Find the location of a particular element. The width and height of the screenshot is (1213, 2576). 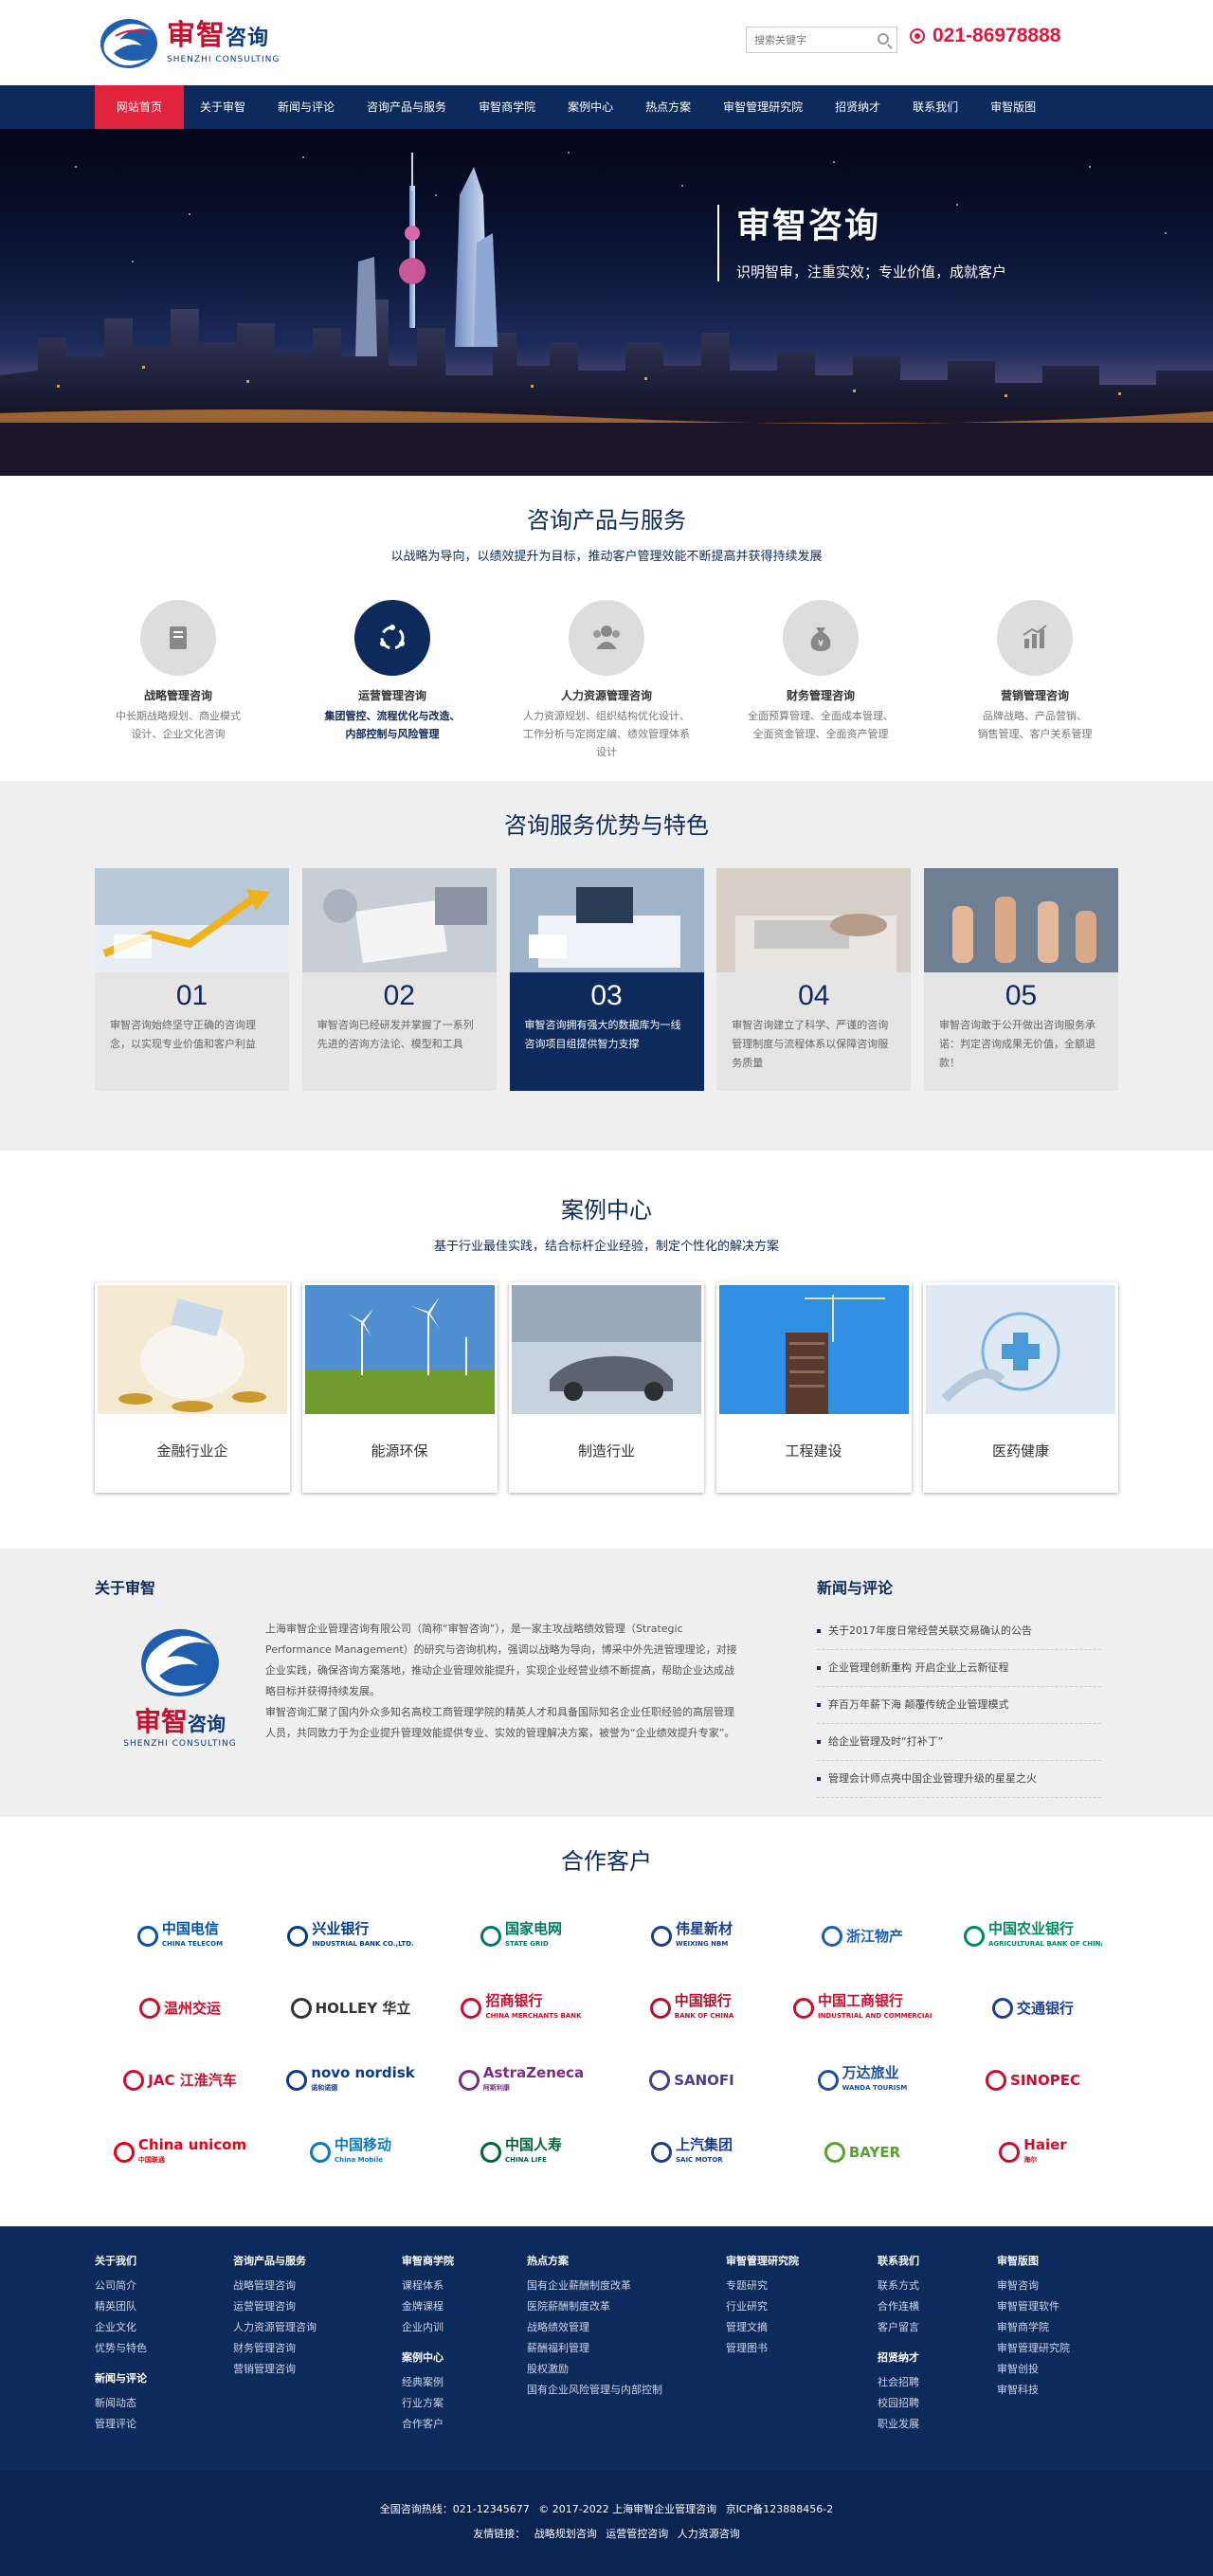

advantage-card: 05 审智咨询敢于公开做出咨询服务承诺：判定咨询成果无价值，全额退款！ is located at coordinates (1021, 979).